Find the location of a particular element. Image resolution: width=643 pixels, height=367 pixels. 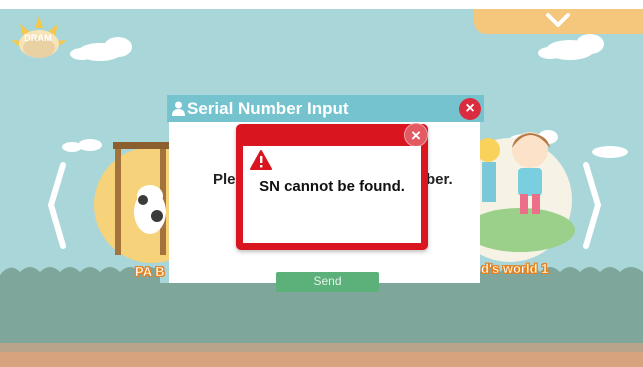

dialog-header: Serial Number Input × is located at coordinates (325, 108).